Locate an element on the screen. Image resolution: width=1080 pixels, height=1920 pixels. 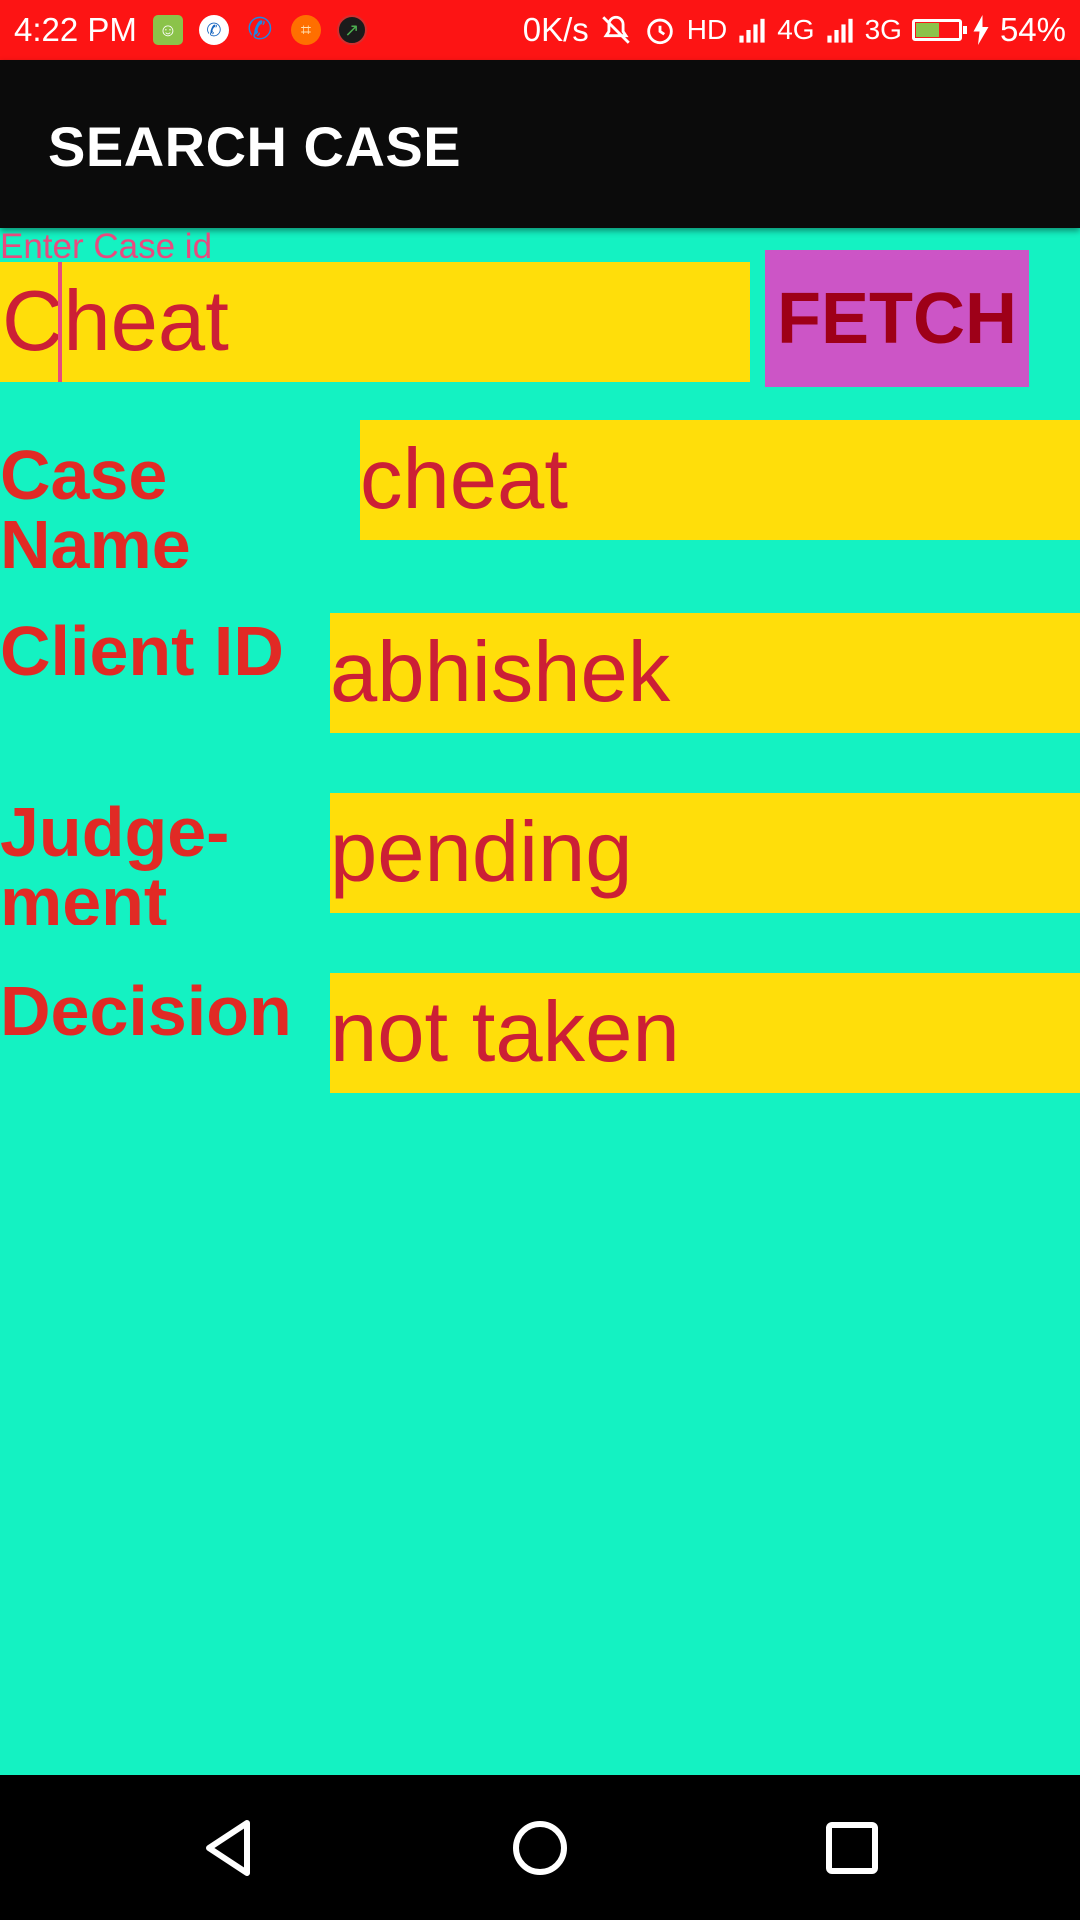
case-id-input is located at coordinates (375, 322).